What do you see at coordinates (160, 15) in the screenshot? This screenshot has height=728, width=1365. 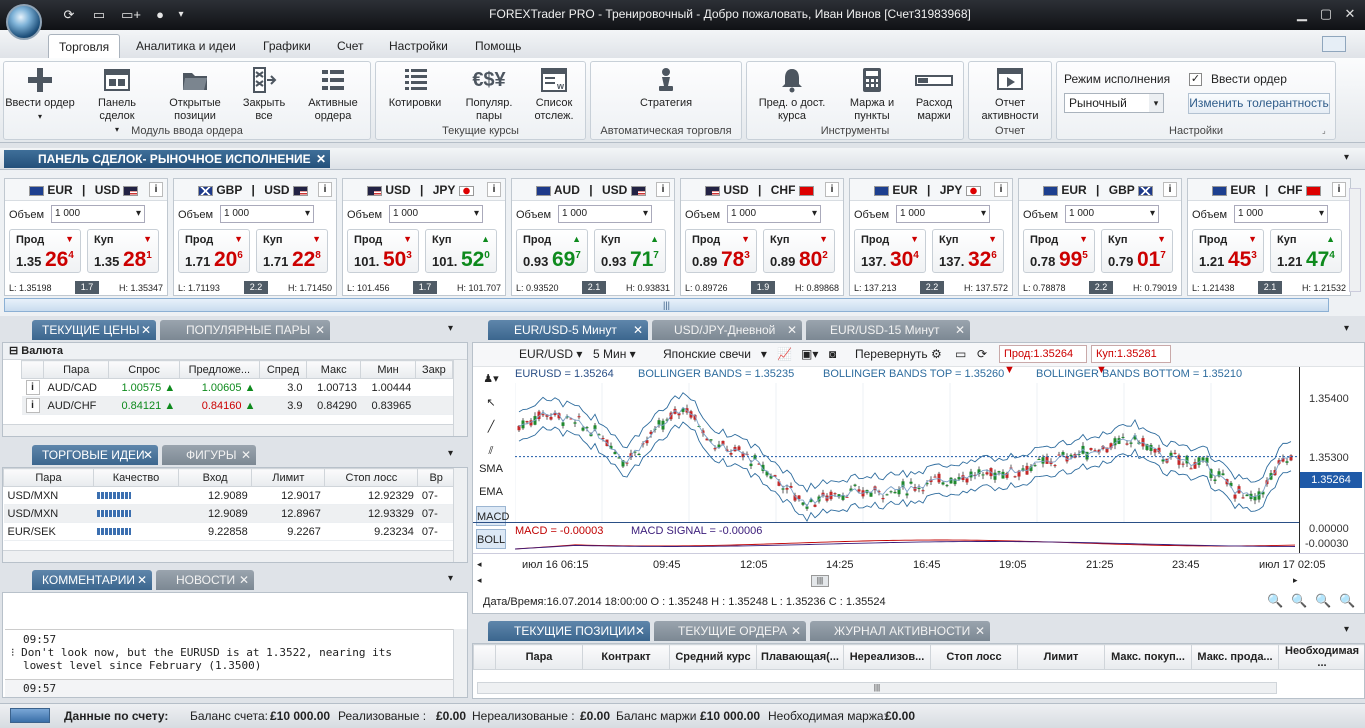 I see `user-icon: ●` at bounding box center [160, 15].